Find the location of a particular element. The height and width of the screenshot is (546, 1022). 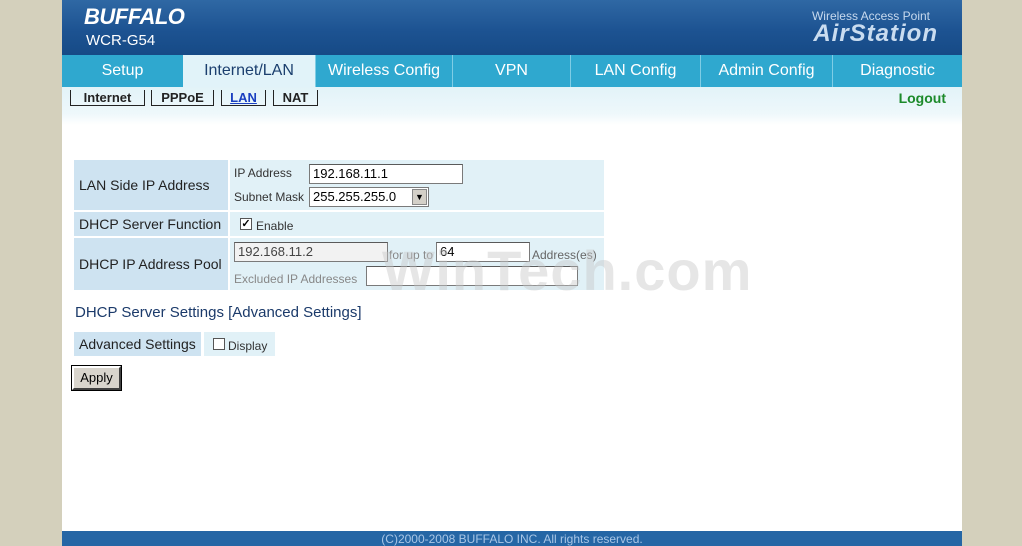

subnet-mask-value: 255.255.255.0 is located at coordinates (355, 196).